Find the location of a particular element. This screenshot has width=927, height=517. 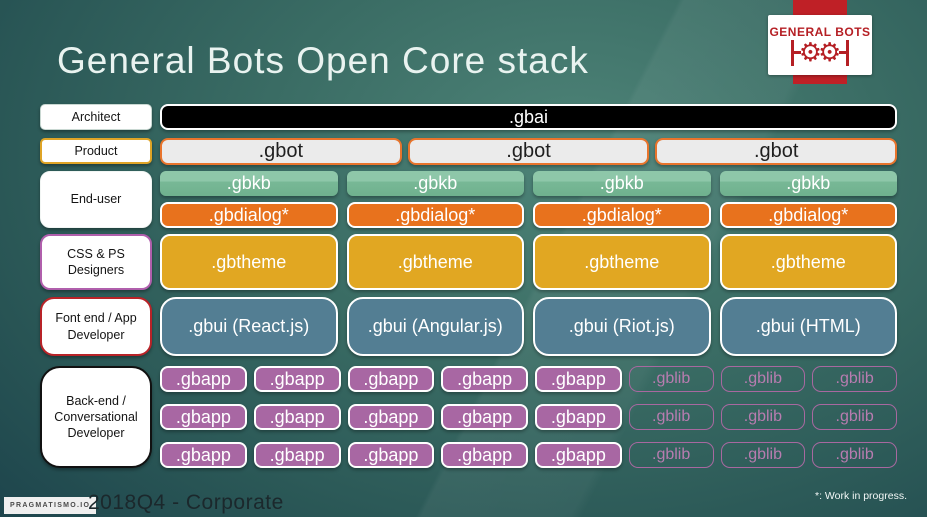

gbui-angular-box: .gbui (Angular.js) is located at coordinates (435, 326).